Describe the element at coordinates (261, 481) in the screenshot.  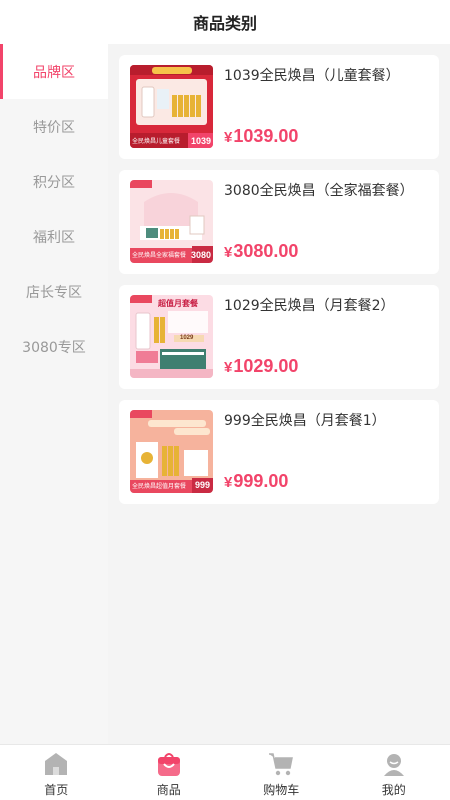
I see `price-value: 999.00` at that location.